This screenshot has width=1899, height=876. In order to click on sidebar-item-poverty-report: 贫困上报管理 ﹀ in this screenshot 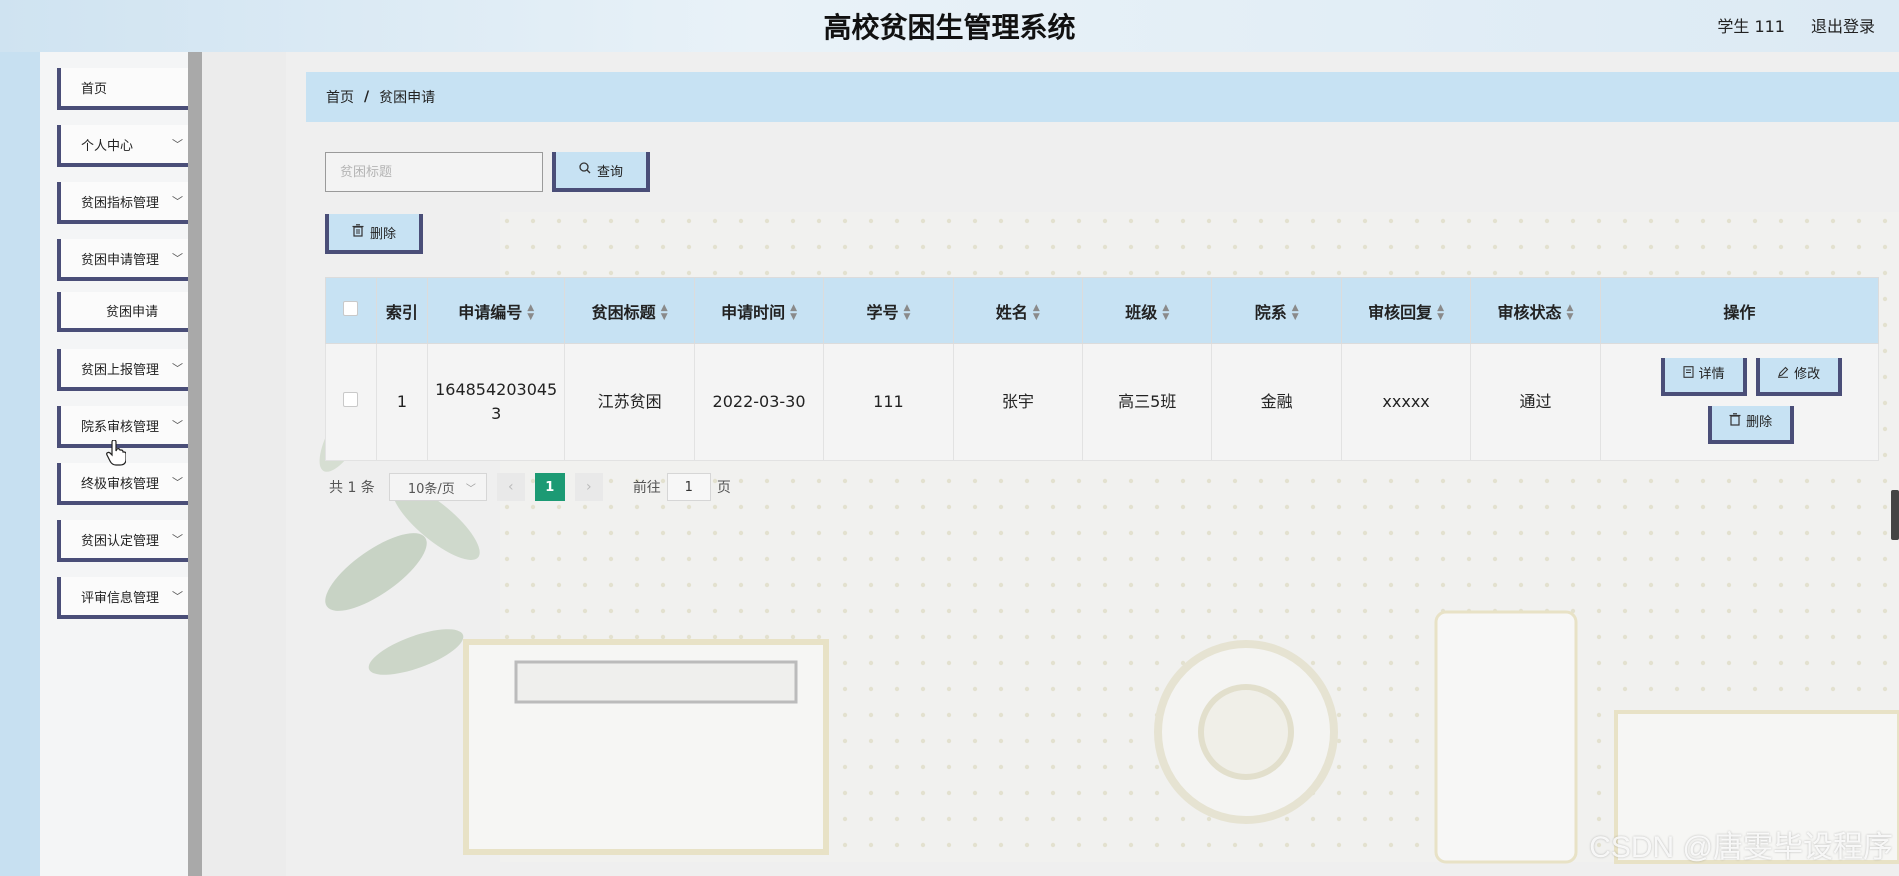, I will do `click(129, 370)`.